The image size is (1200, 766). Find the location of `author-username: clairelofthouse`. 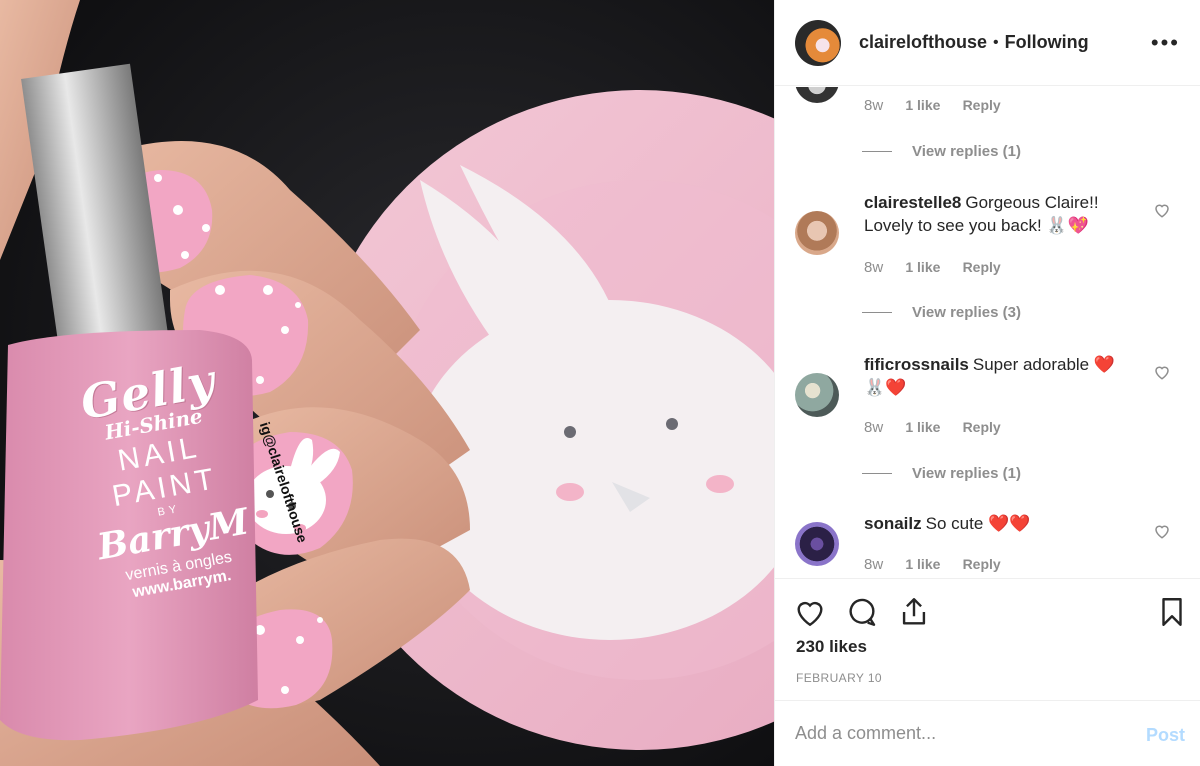

author-username: clairelofthouse is located at coordinates (923, 42).